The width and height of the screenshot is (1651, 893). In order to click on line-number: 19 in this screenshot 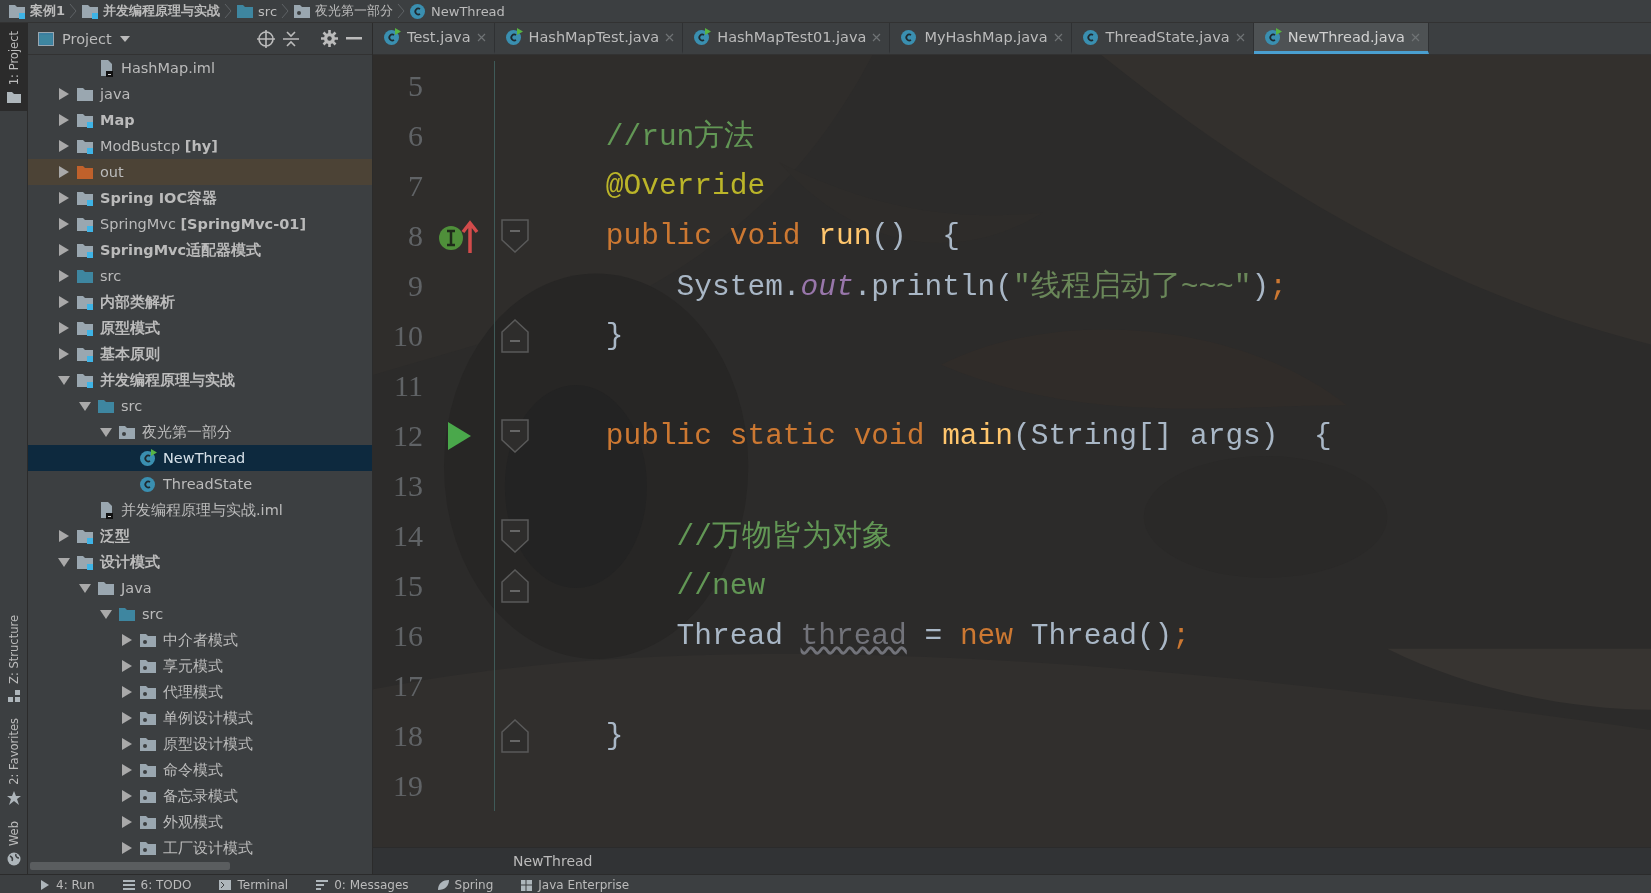, I will do `click(407, 786)`.